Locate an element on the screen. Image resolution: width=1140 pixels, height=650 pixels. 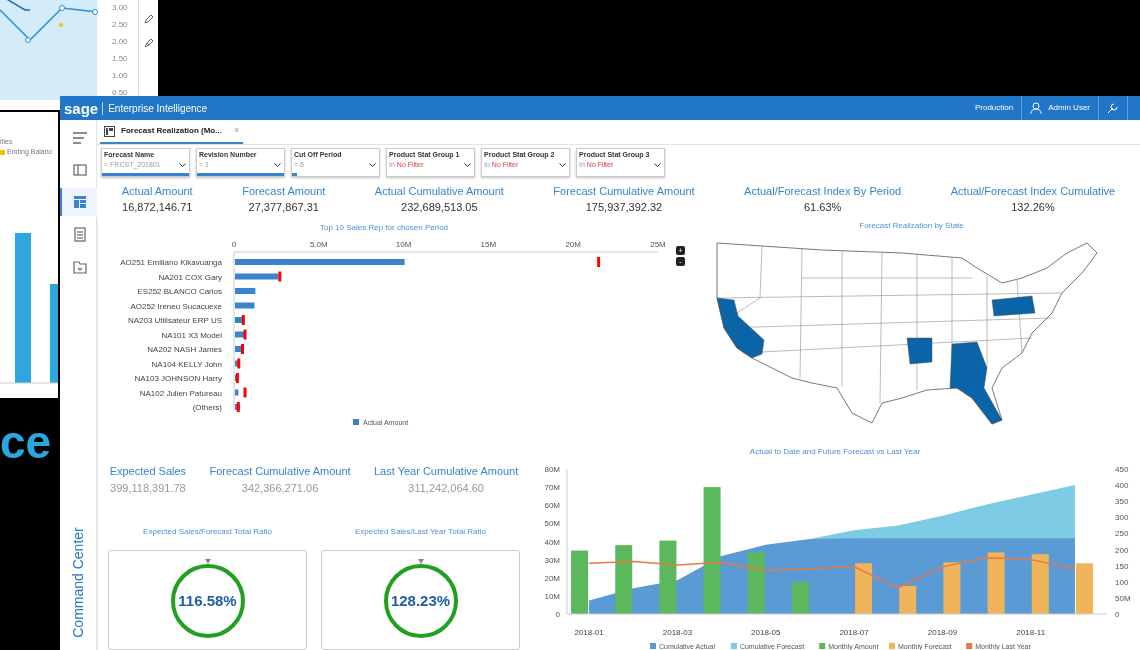
axis-tick-label: 30M is located at coordinates (552, 560).